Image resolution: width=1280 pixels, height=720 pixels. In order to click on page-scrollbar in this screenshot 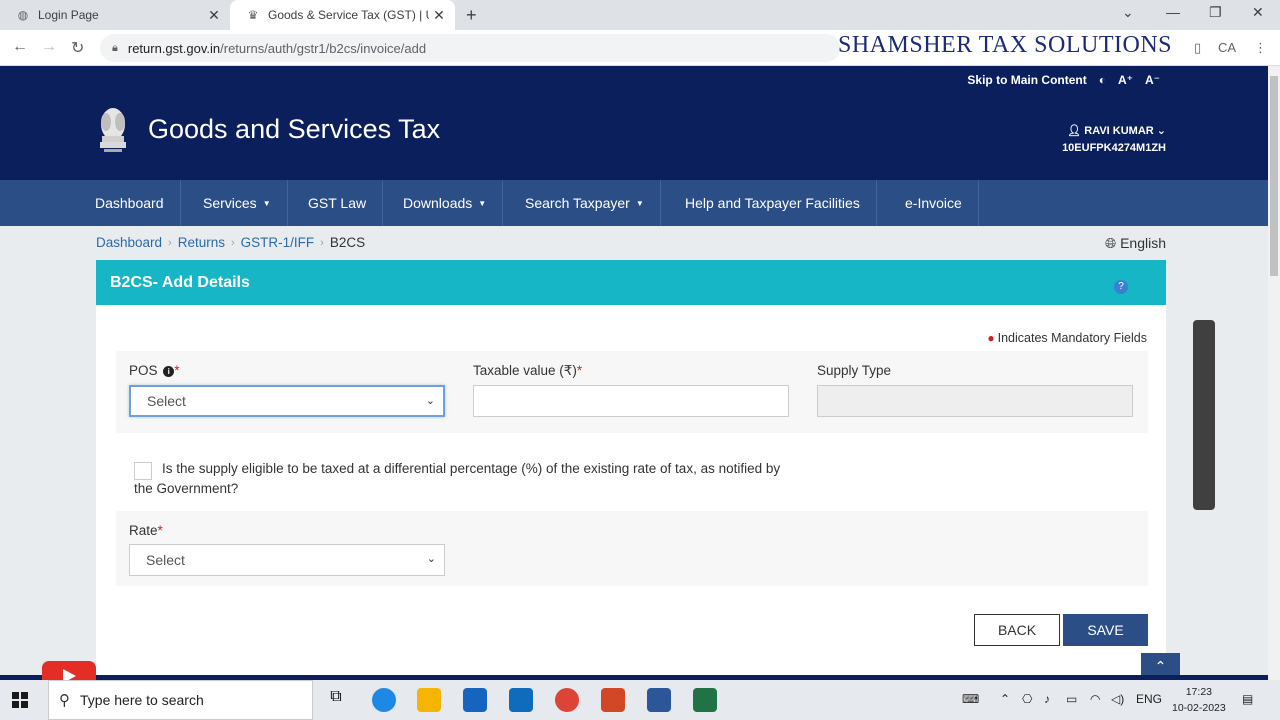, I will do `click(1274, 373)`.